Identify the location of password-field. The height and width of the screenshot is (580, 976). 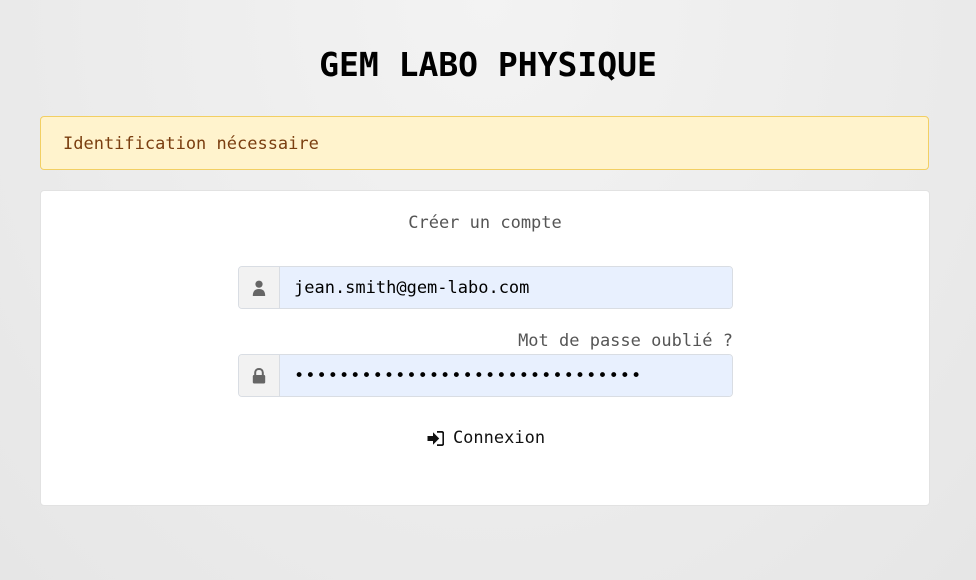
(506, 375).